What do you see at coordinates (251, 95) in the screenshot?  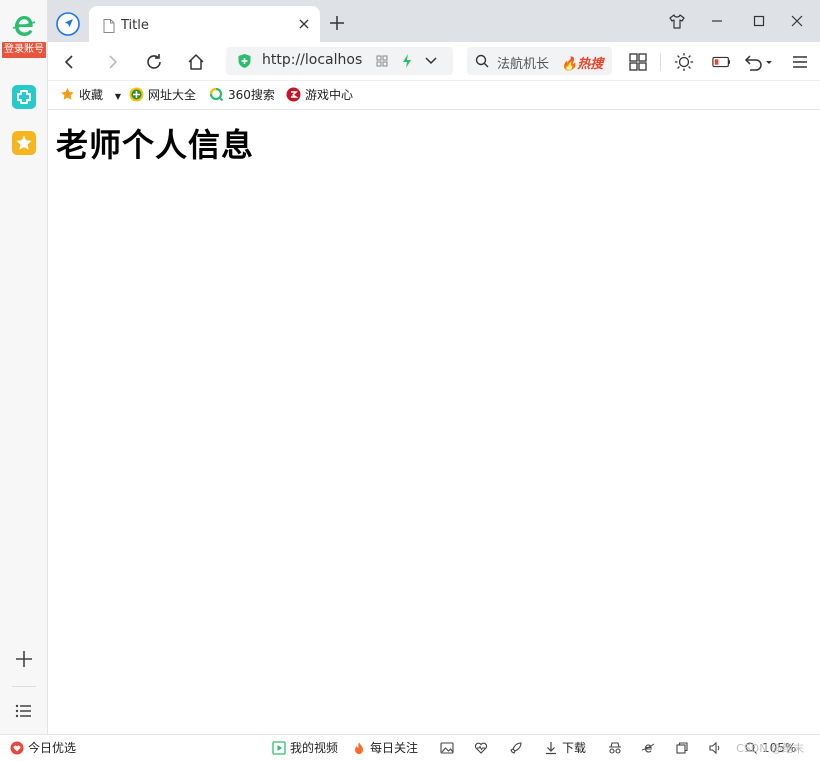 I see `bookmark-label: 360搜索` at bounding box center [251, 95].